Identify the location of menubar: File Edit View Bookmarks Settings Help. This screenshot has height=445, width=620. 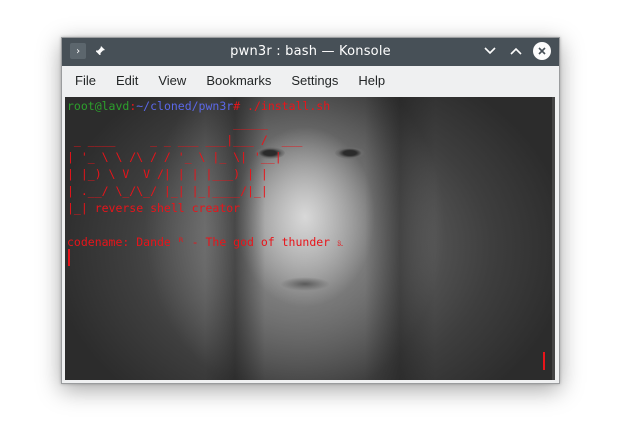
(310, 81).